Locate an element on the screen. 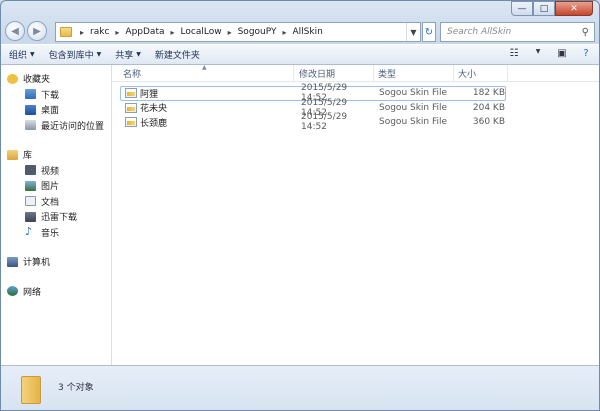 This screenshot has height=411, width=600. sidebar-item-recent-places: 最近访问的位置 is located at coordinates (56, 126).